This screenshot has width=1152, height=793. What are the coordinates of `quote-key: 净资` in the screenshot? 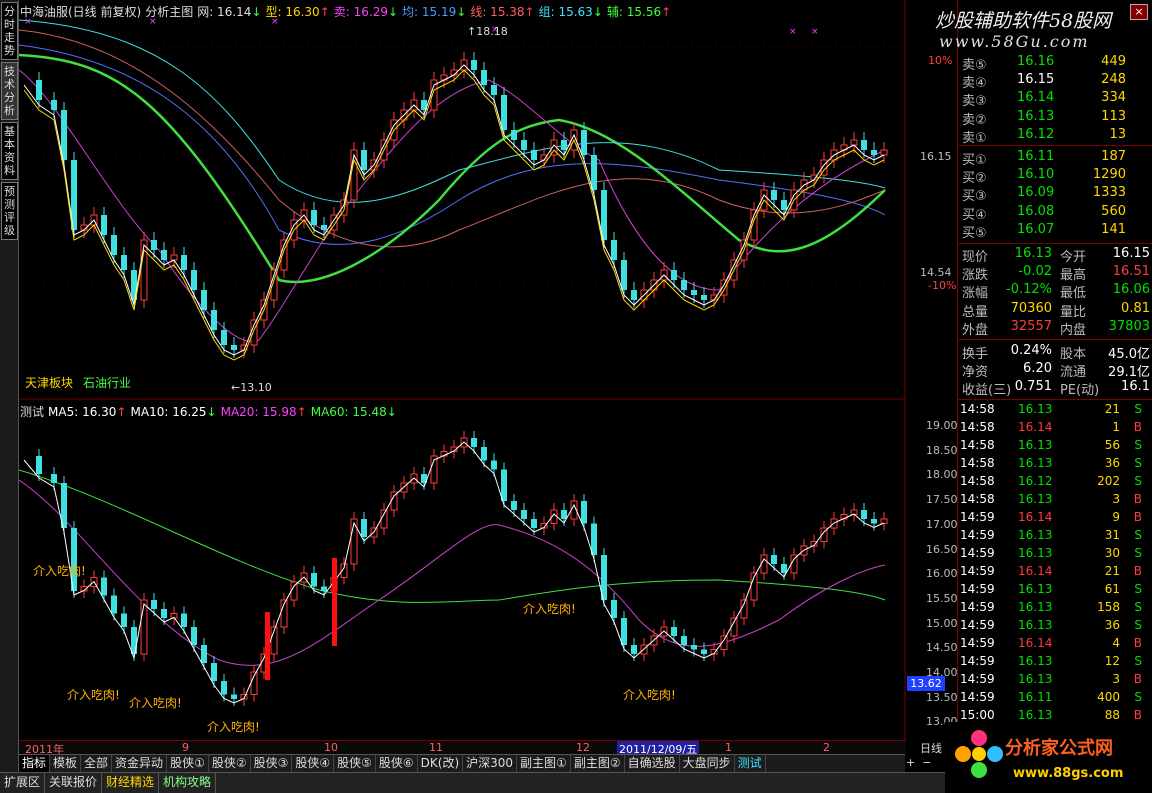 It's located at (975, 373).